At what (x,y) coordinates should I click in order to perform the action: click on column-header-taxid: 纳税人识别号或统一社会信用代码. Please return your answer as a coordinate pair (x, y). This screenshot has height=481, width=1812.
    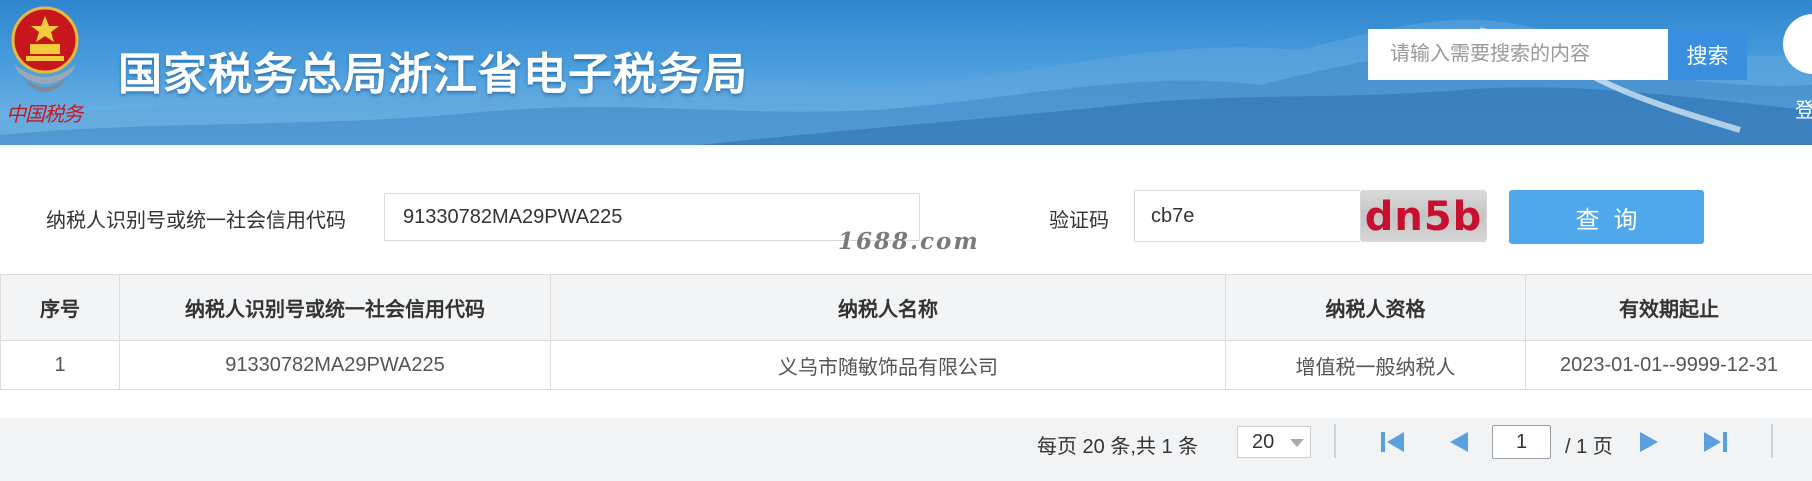
    Looking at the image, I should click on (335, 307).